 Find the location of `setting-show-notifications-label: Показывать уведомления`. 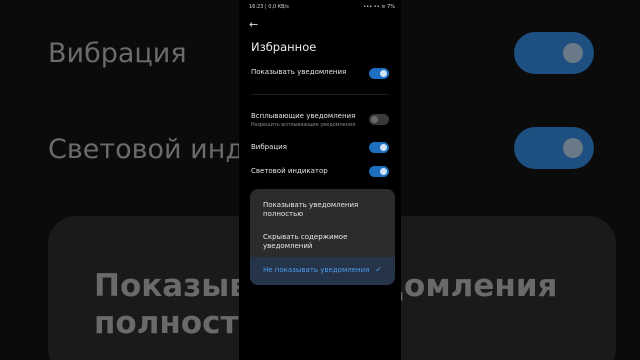

setting-show-notifications-label: Показывать уведомления is located at coordinates (299, 72).